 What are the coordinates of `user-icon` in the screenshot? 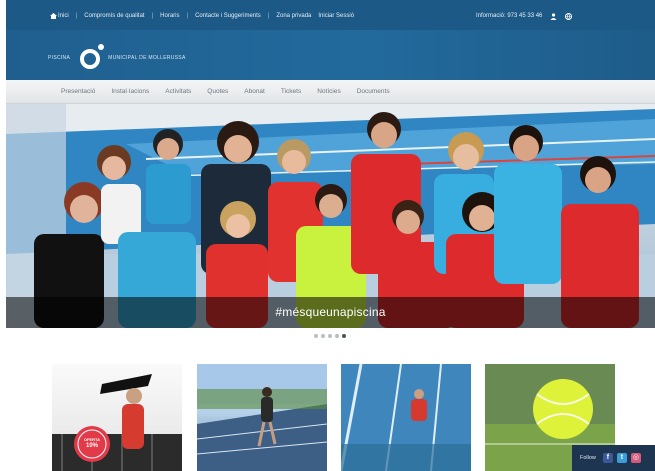 It's located at (553, 16).